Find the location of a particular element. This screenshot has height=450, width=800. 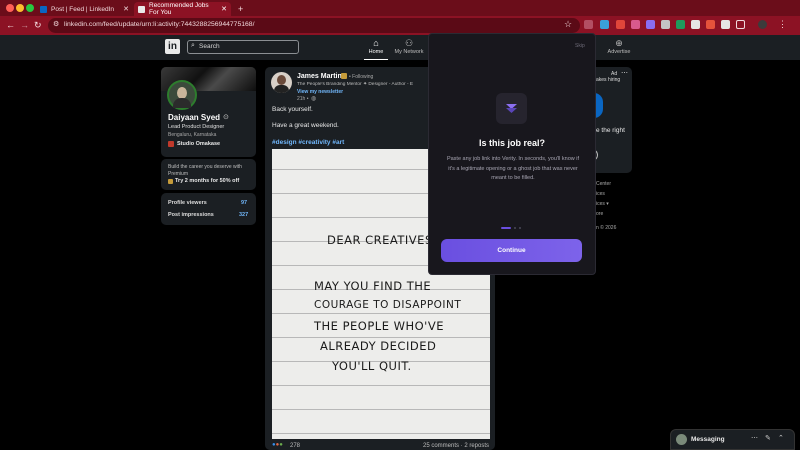

nav-label: My Network is located at coordinates (409, 52).